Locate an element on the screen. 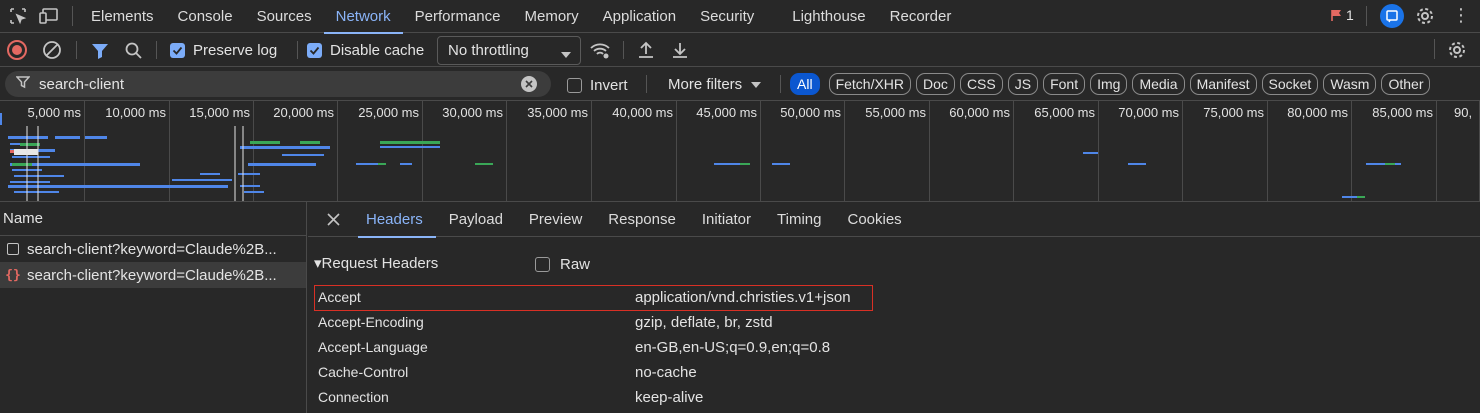 This screenshot has height=413, width=1480. preserve-log-checkbox: Preserve log is located at coordinates (223, 50).